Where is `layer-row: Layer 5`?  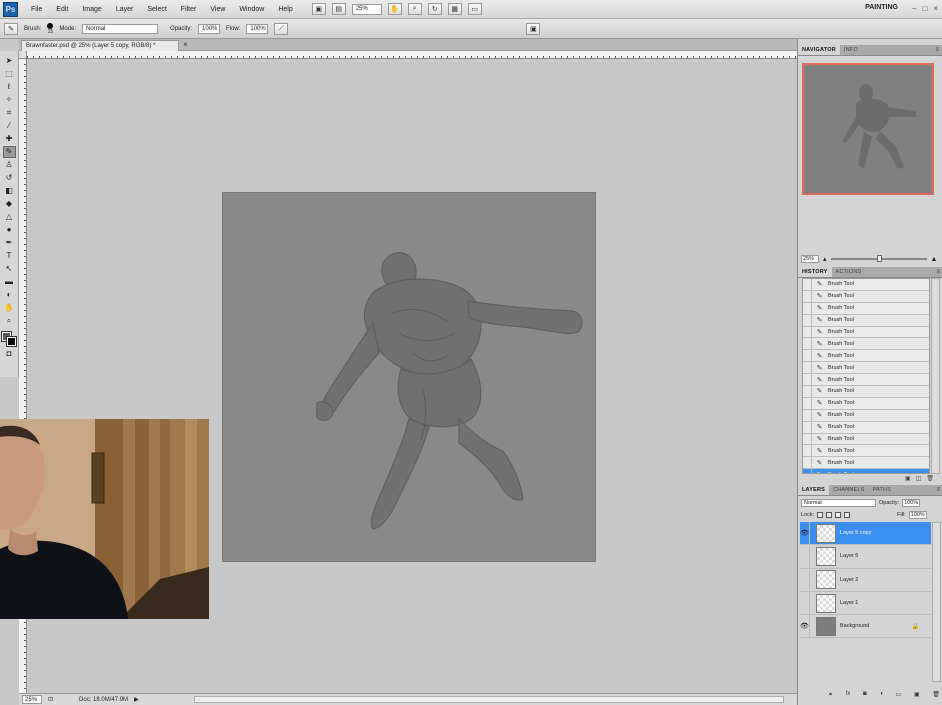 layer-row: Layer 5 is located at coordinates (865, 557).